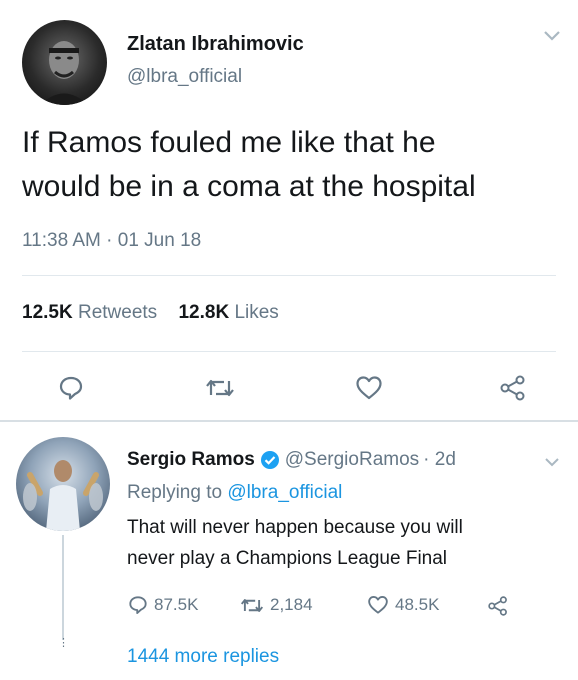 The image size is (578, 680). Describe the element at coordinates (291, 604) in the screenshot. I see `retweet-count: 2,184` at that location.